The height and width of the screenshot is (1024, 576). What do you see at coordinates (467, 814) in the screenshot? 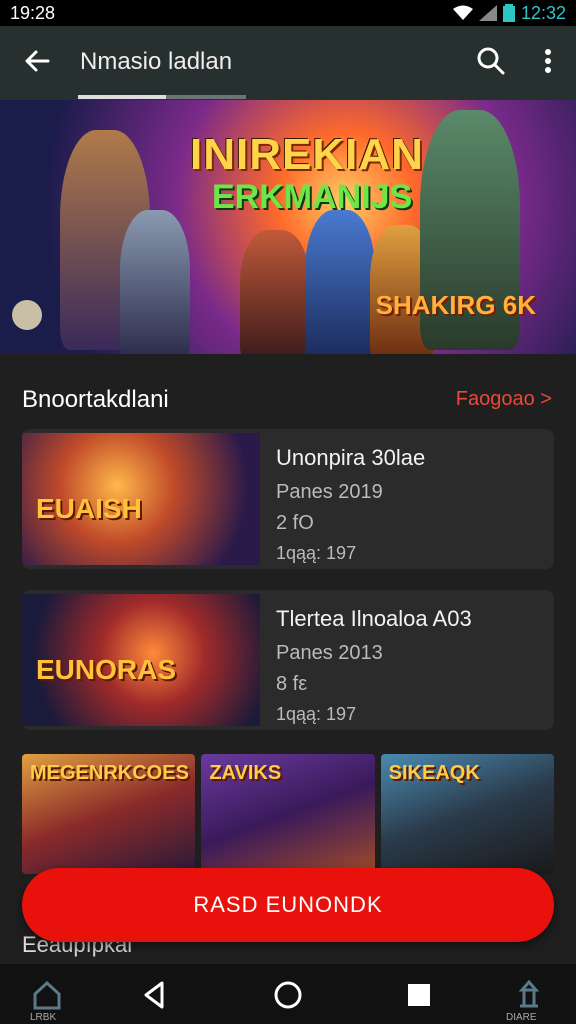
I see `game-tile: SIKEAQK` at bounding box center [467, 814].